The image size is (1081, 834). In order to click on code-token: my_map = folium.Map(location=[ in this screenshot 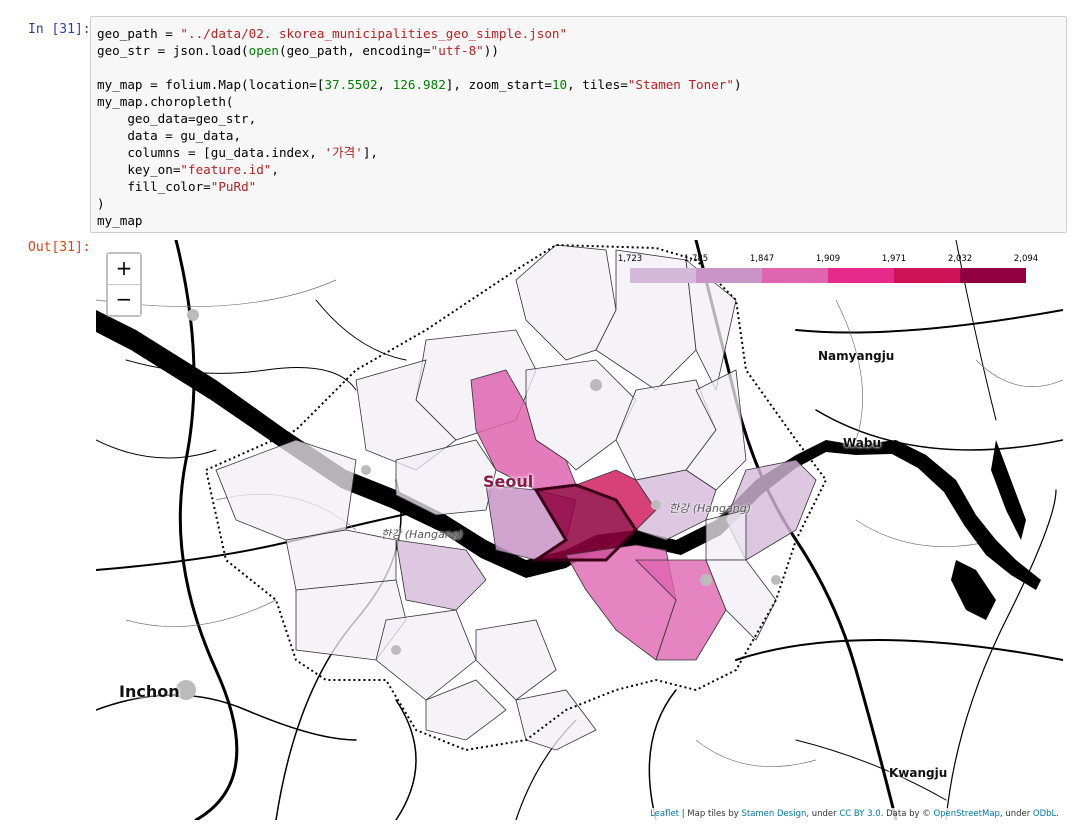, I will do `click(211, 84)`.